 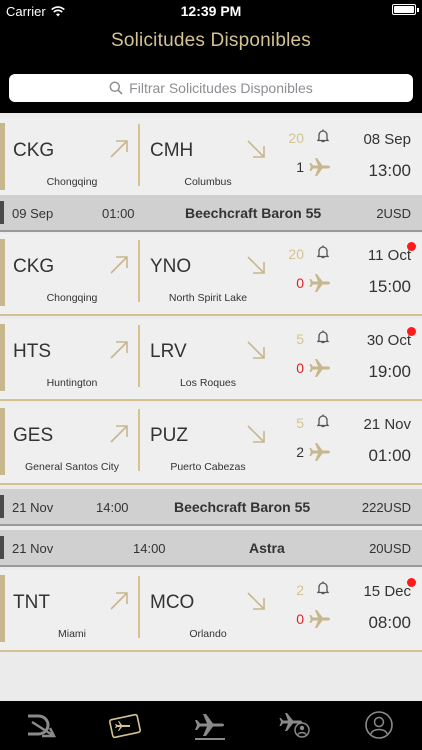 I want to click on request-date: 15 Dec, so click(x=387, y=591).